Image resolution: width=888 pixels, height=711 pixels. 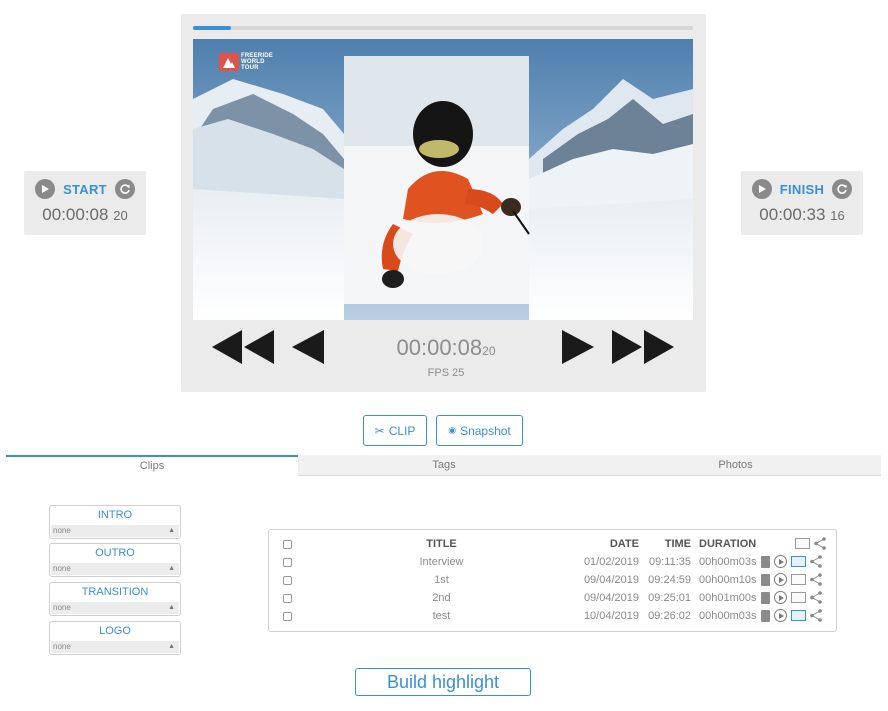 I want to click on row-title: 2nd, so click(x=441, y=598).